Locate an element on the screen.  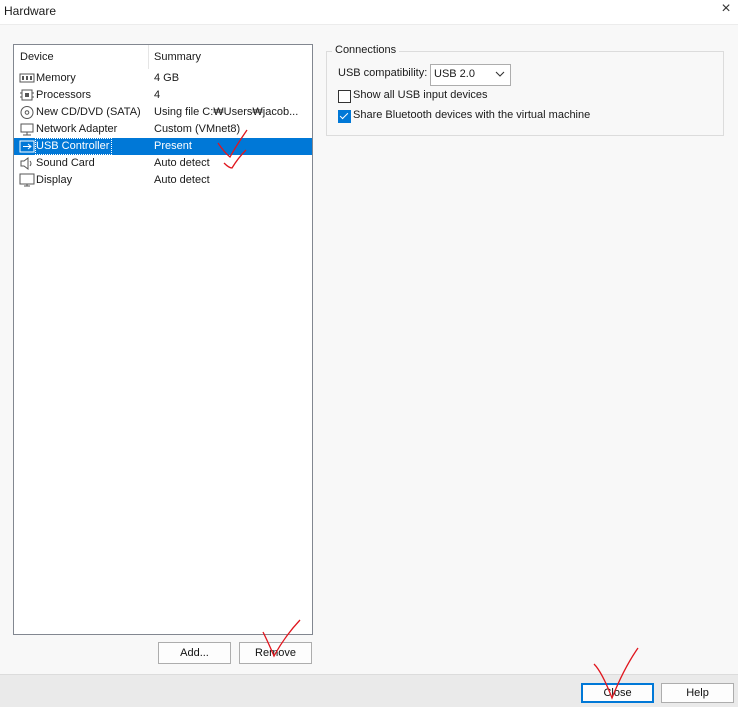
close-window-icon: × is located at coordinates (726, 10).